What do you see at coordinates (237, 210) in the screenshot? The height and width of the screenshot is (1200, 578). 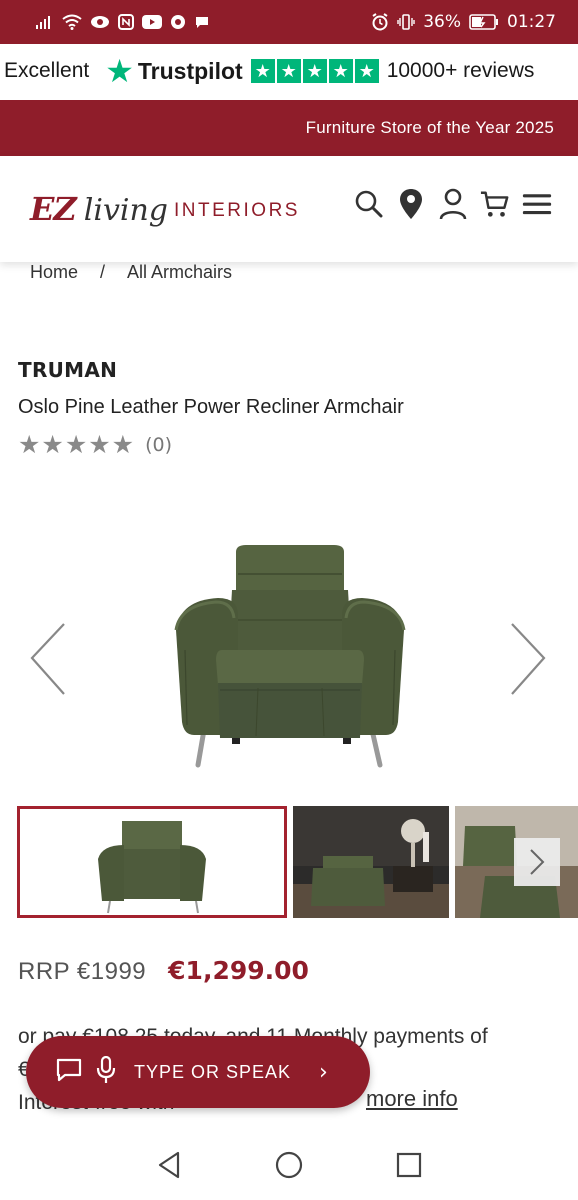 I see `logo-interiors: INTERIORS` at bounding box center [237, 210].